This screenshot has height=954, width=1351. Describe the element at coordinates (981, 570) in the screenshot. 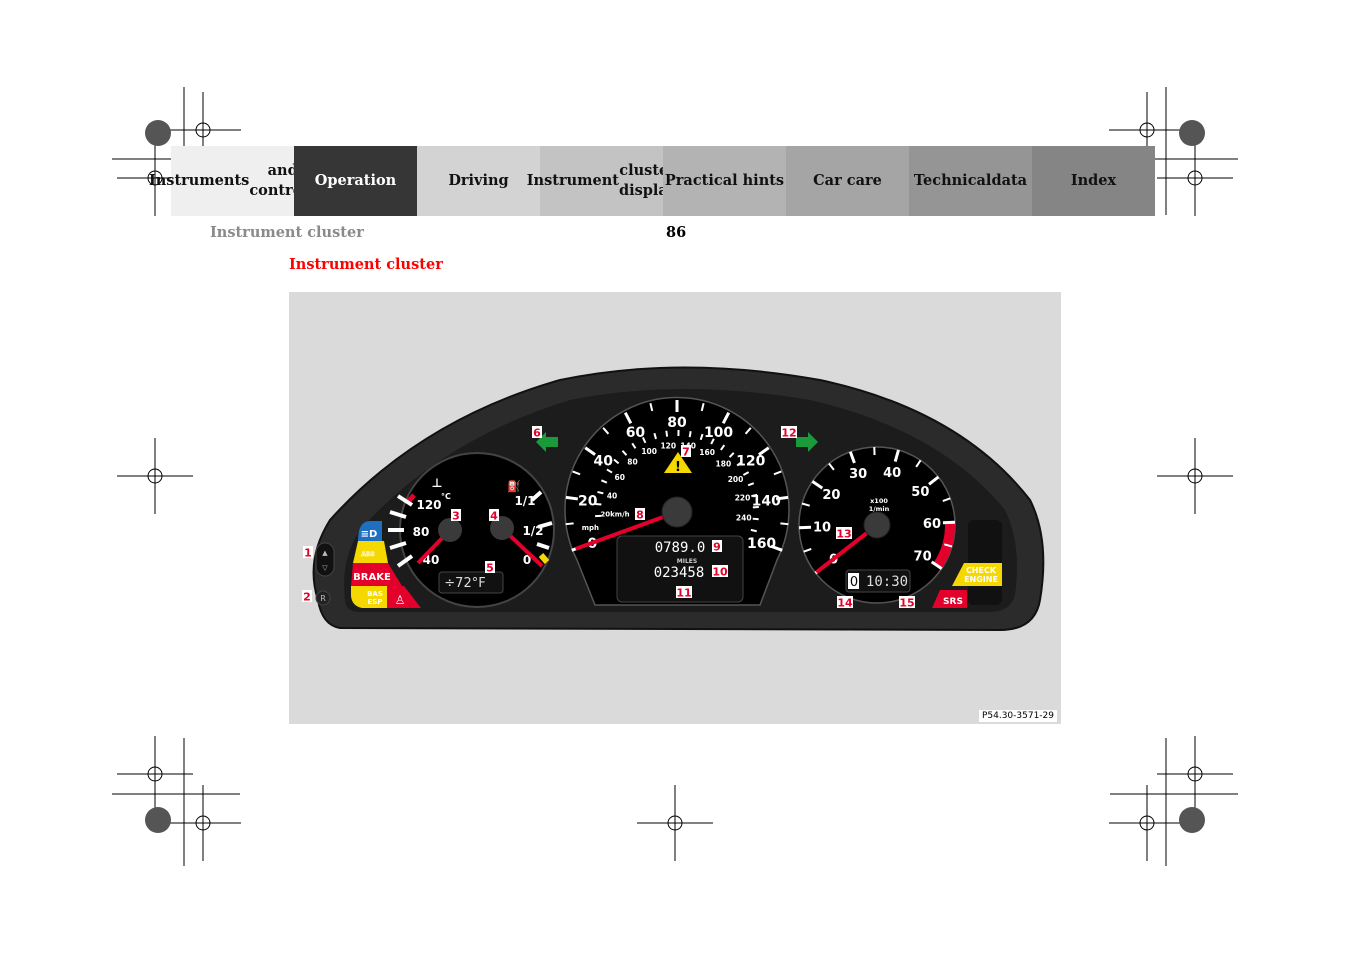

I see `check-label: CHECK` at that location.